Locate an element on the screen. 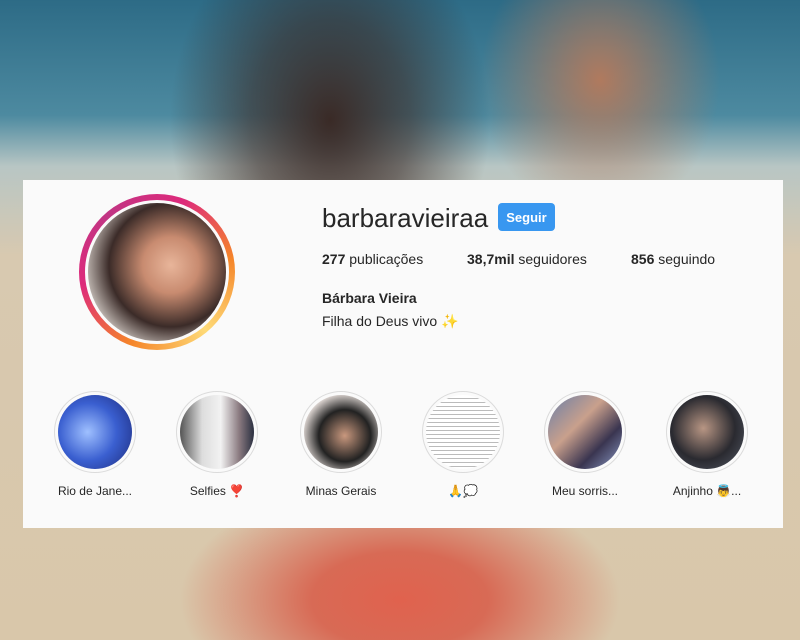  highlight-item: 🙏💭 is located at coordinates (463, 444).